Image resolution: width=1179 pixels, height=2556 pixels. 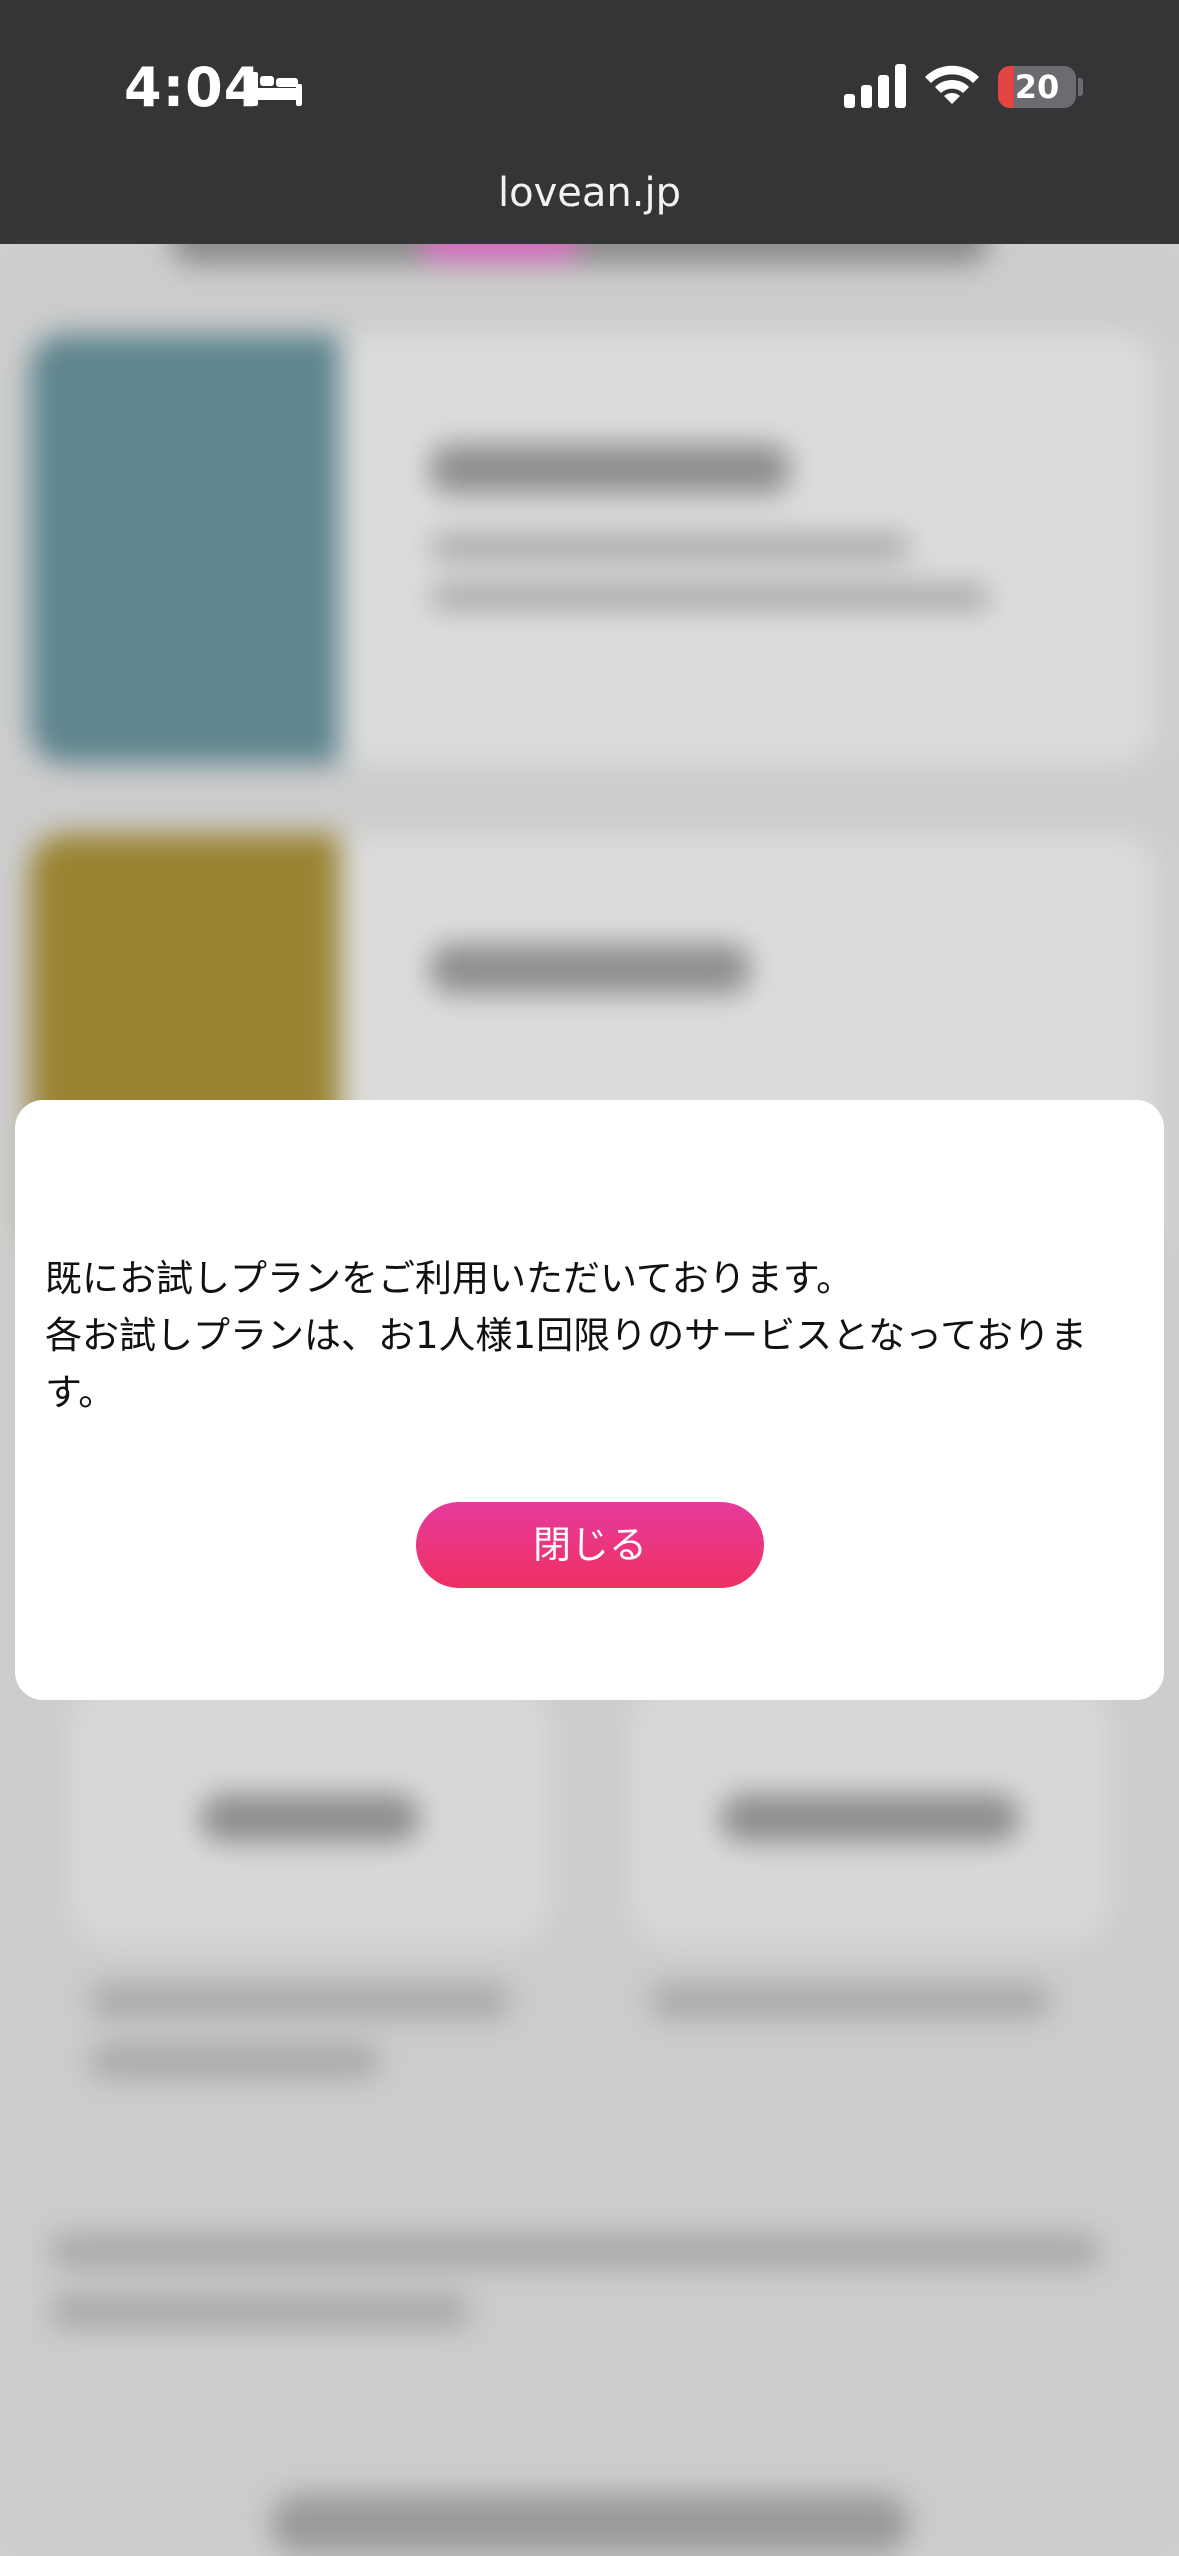 What do you see at coordinates (875, 86) in the screenshot?
I see `cellular-signal-icon` at bounding box center [875, 86].